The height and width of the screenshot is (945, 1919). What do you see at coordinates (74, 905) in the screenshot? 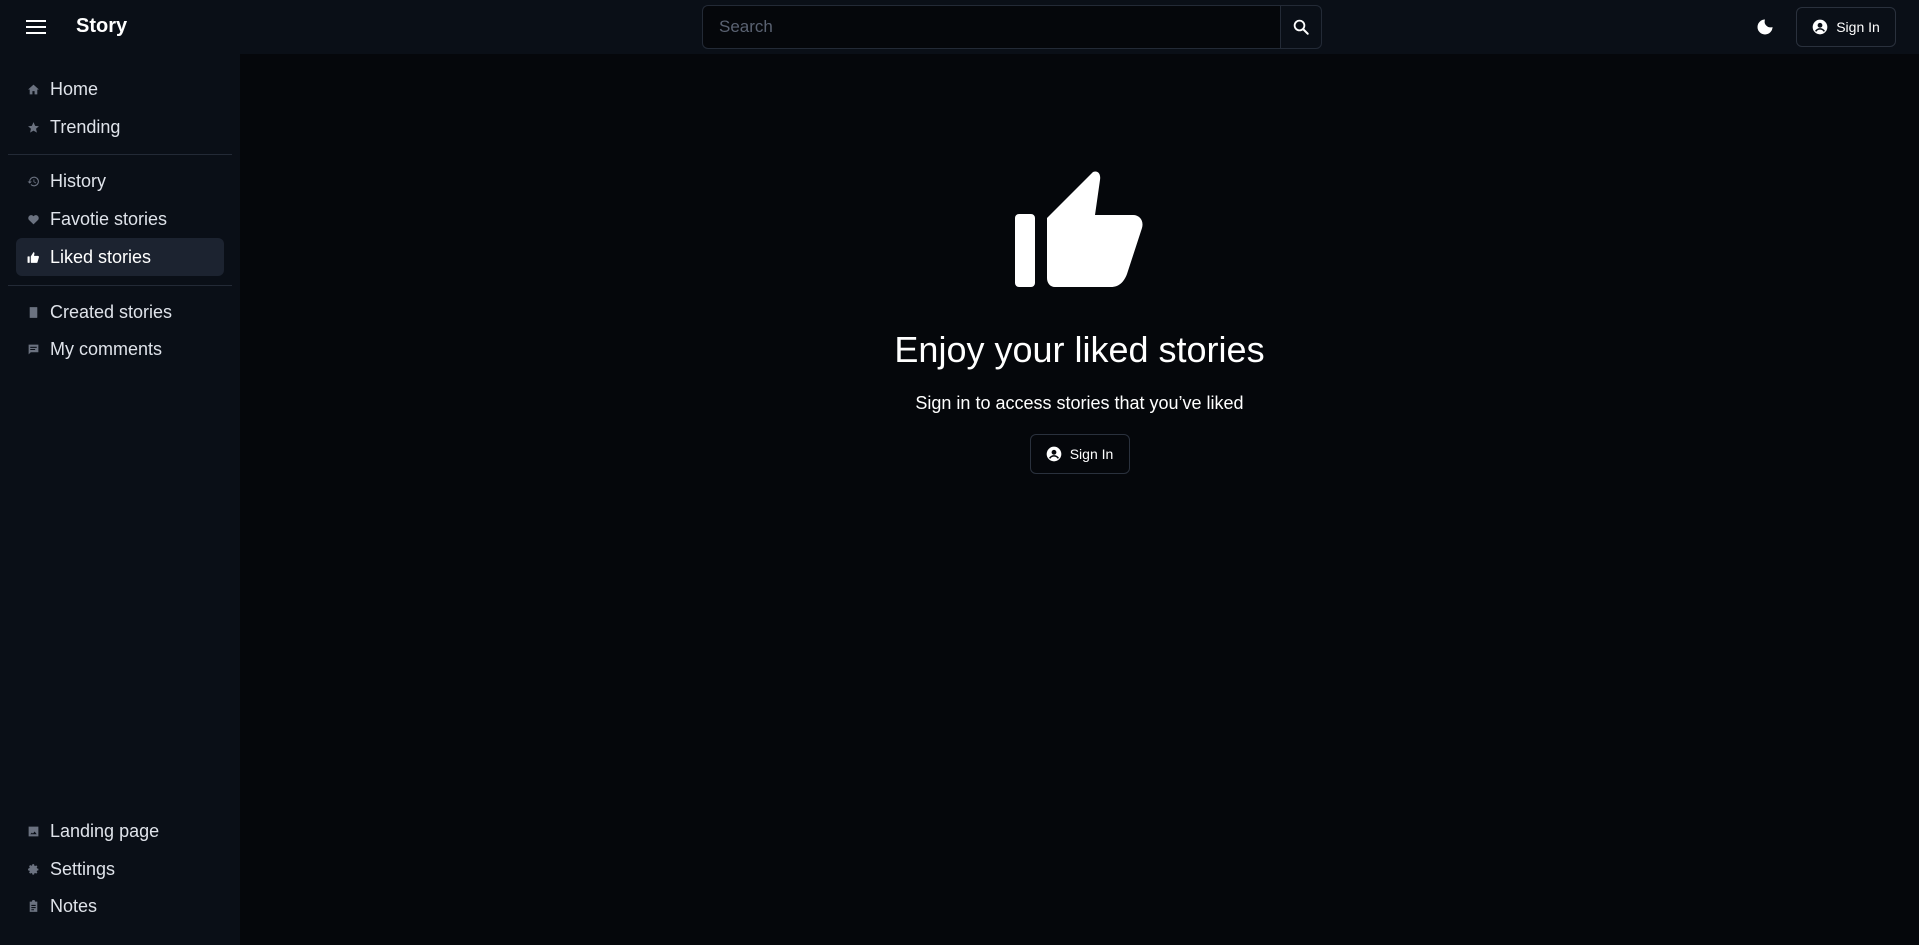
I see `sidebar-item-label: Notes` at bounding box center [74, 905].